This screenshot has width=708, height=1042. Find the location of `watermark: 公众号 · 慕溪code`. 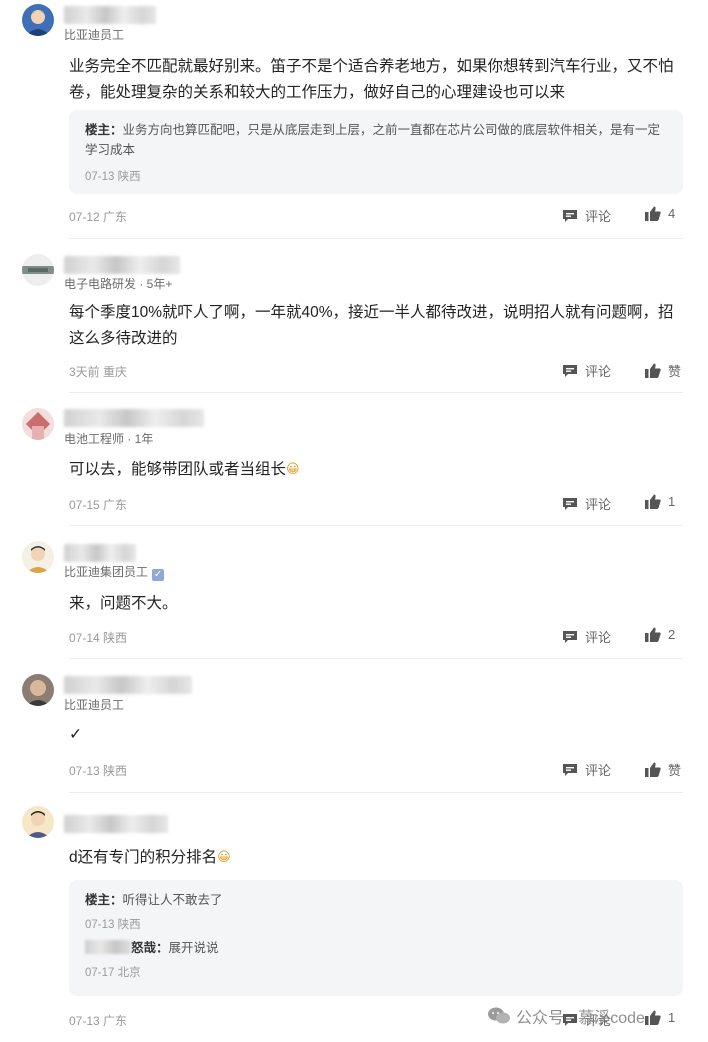

watermark: 公众号 · 慕溪code is located at coordinates (566, 1016).